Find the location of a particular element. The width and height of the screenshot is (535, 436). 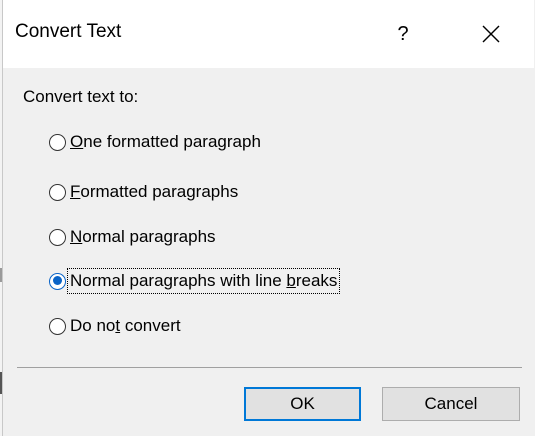

cancel-button: Cancel is located at coordinates (451, 404).